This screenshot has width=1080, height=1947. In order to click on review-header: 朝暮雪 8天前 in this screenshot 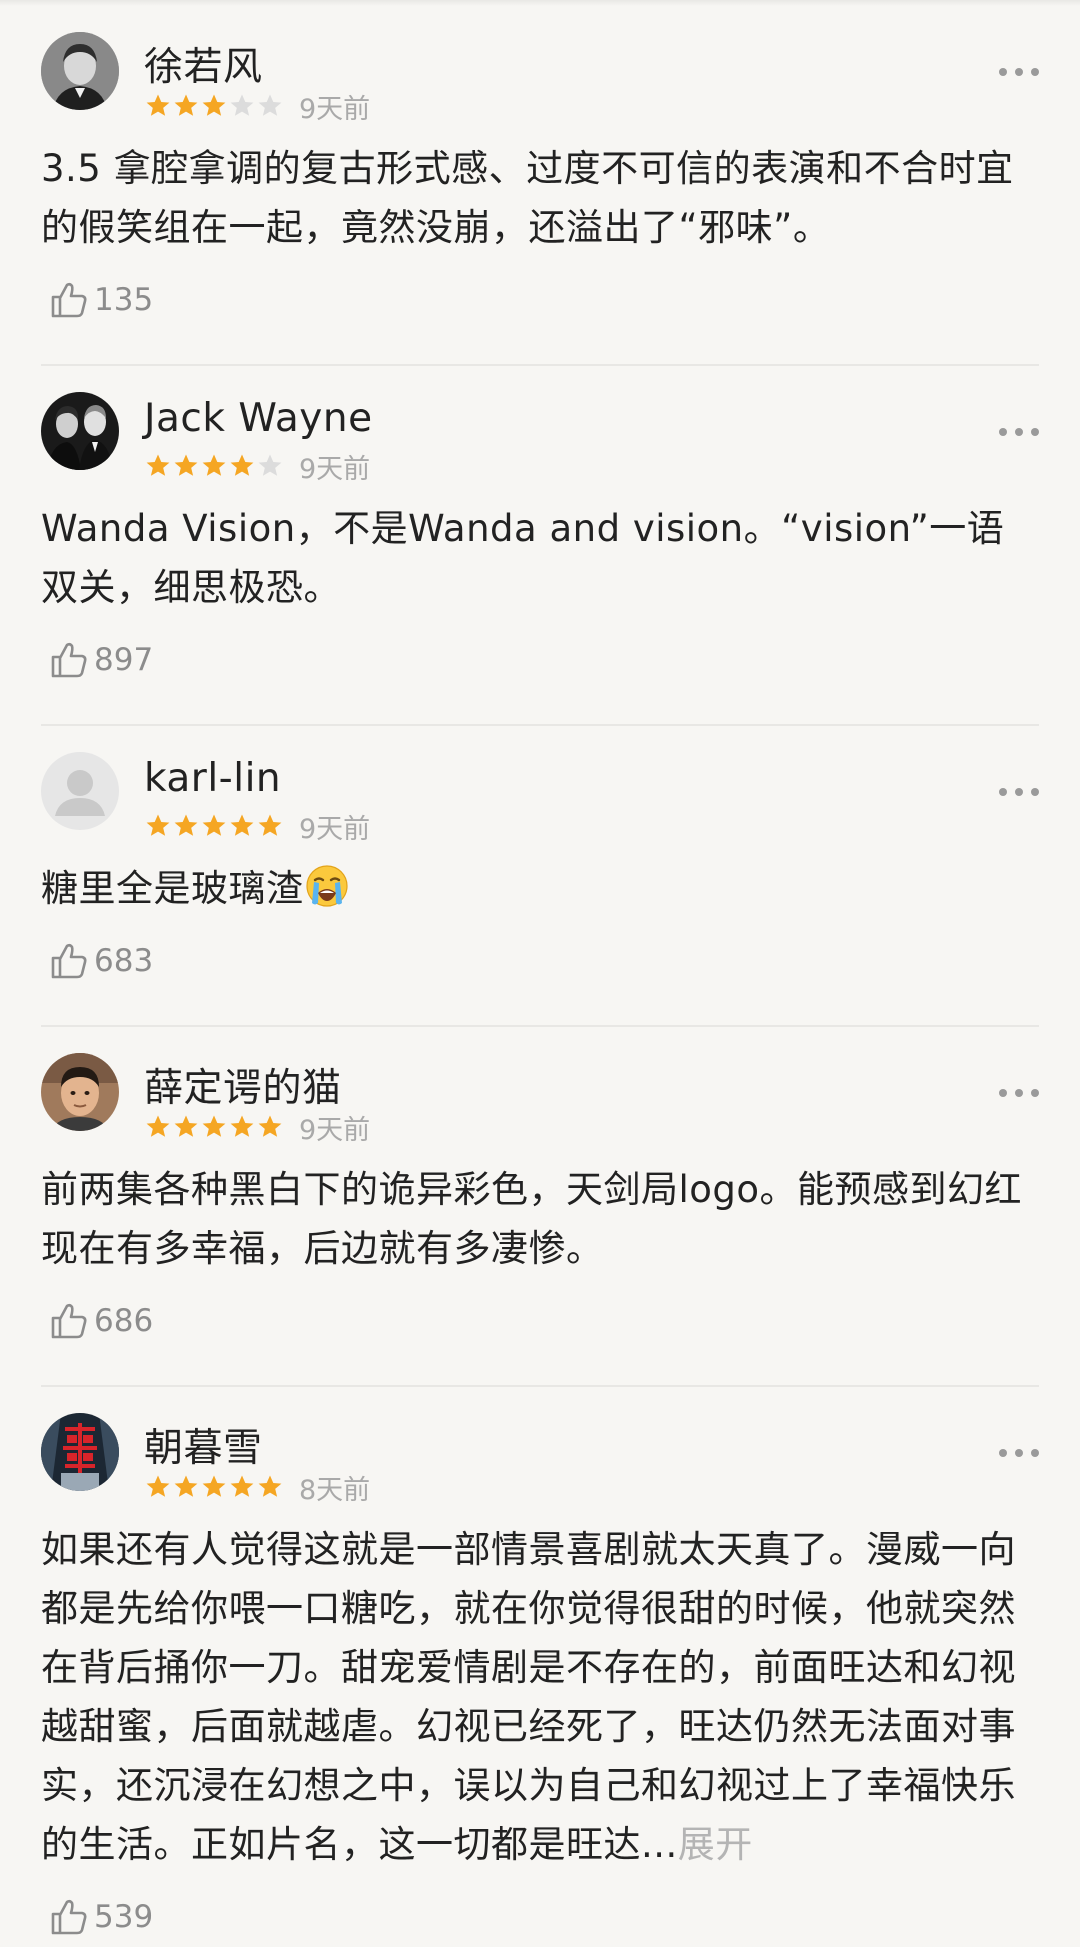, I will do `click(540, 1446)`.